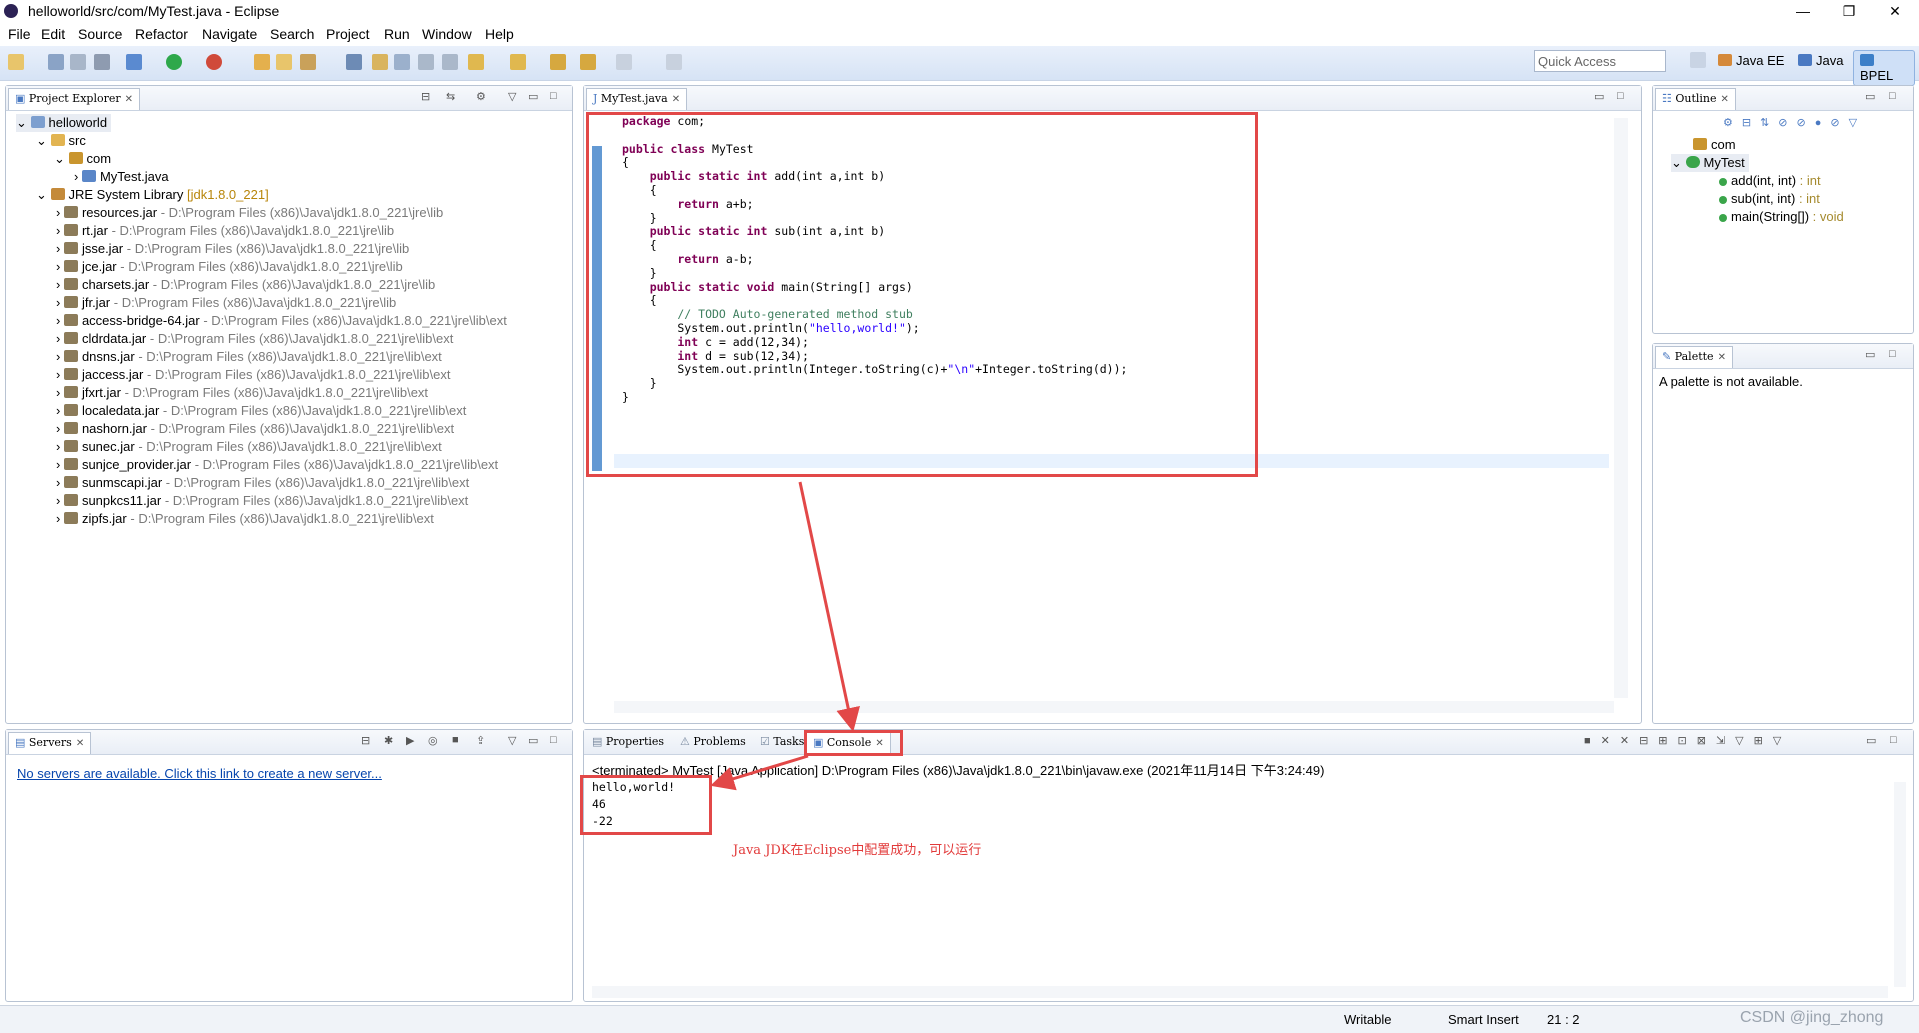 This screenshot has width=1919, height=1033. What do you see at coordinates (785, 636) in the screenshot?
I see `annotation-arrows` at bounding box center [785, 636].